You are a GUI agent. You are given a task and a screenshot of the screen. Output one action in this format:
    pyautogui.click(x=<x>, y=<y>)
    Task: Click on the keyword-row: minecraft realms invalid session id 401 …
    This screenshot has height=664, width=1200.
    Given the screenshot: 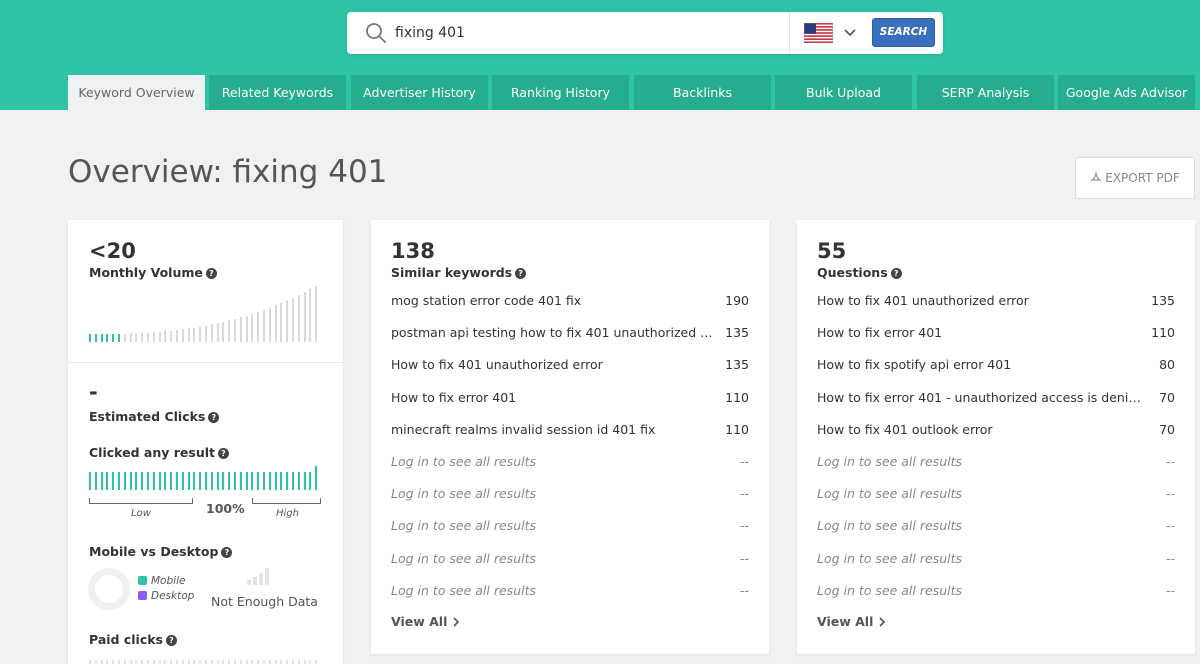 What is the action you would take?
    pyautogui.click(x=570, y=432)
    